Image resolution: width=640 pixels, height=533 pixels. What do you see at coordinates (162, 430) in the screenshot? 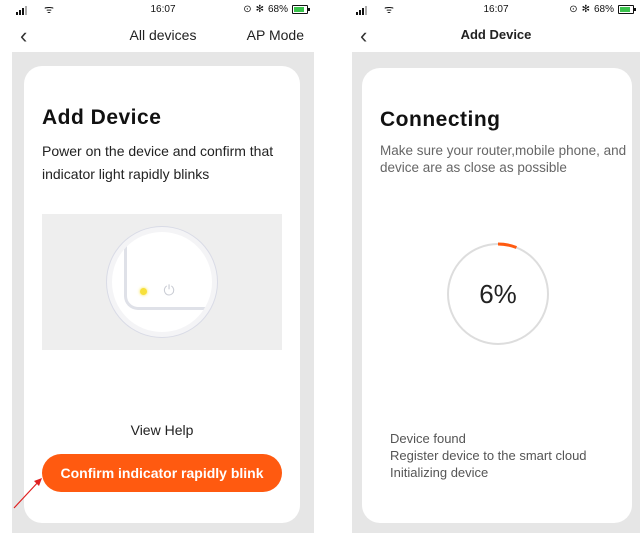
I see `view-help-link: View Help` at bounding box center [162, 430].